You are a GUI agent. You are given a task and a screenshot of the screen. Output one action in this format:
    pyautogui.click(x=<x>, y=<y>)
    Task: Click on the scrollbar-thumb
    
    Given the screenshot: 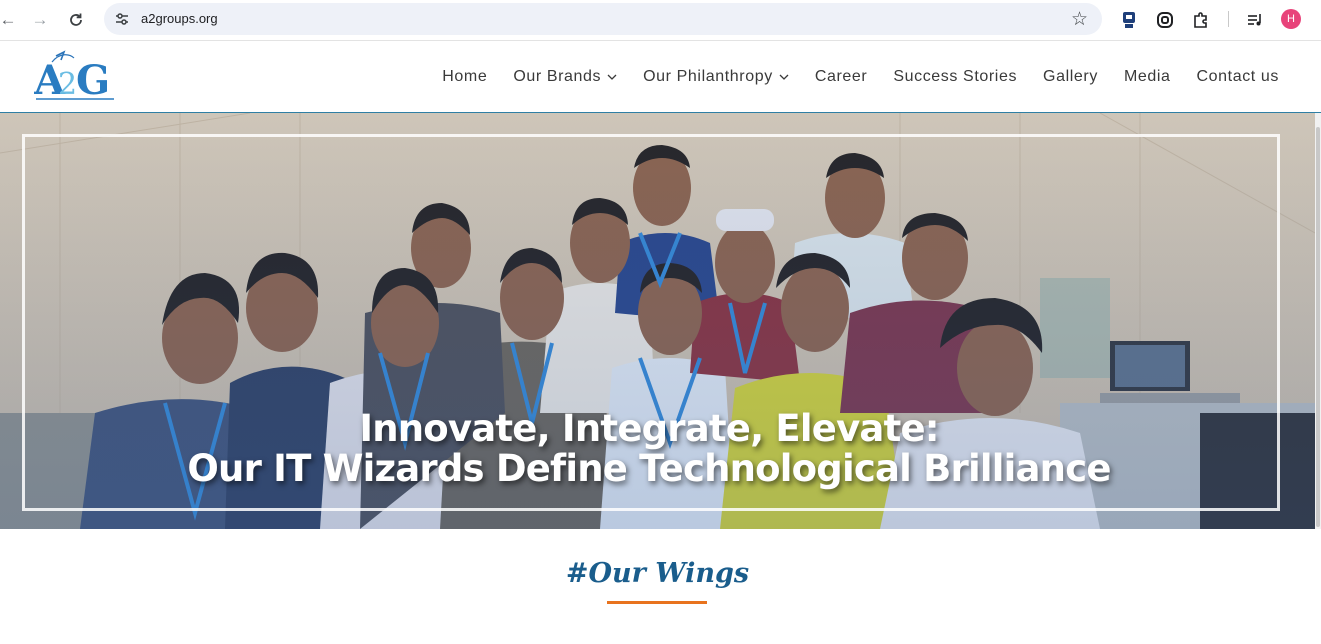 What is the action you would take?
    pyautogui.click(x=1318, y=327)
    